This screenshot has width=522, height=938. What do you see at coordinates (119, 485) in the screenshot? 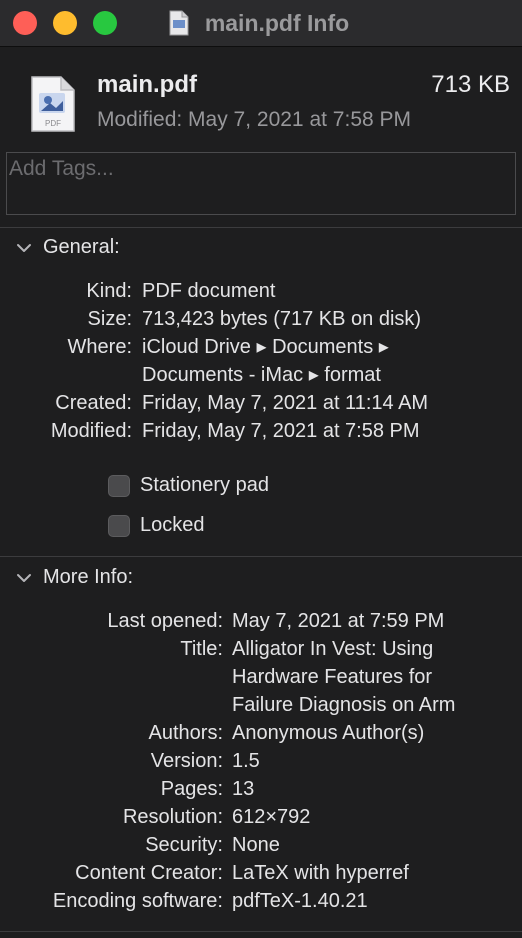
I see `stationery-pad-checkbox` at bounding box center [119, 485].